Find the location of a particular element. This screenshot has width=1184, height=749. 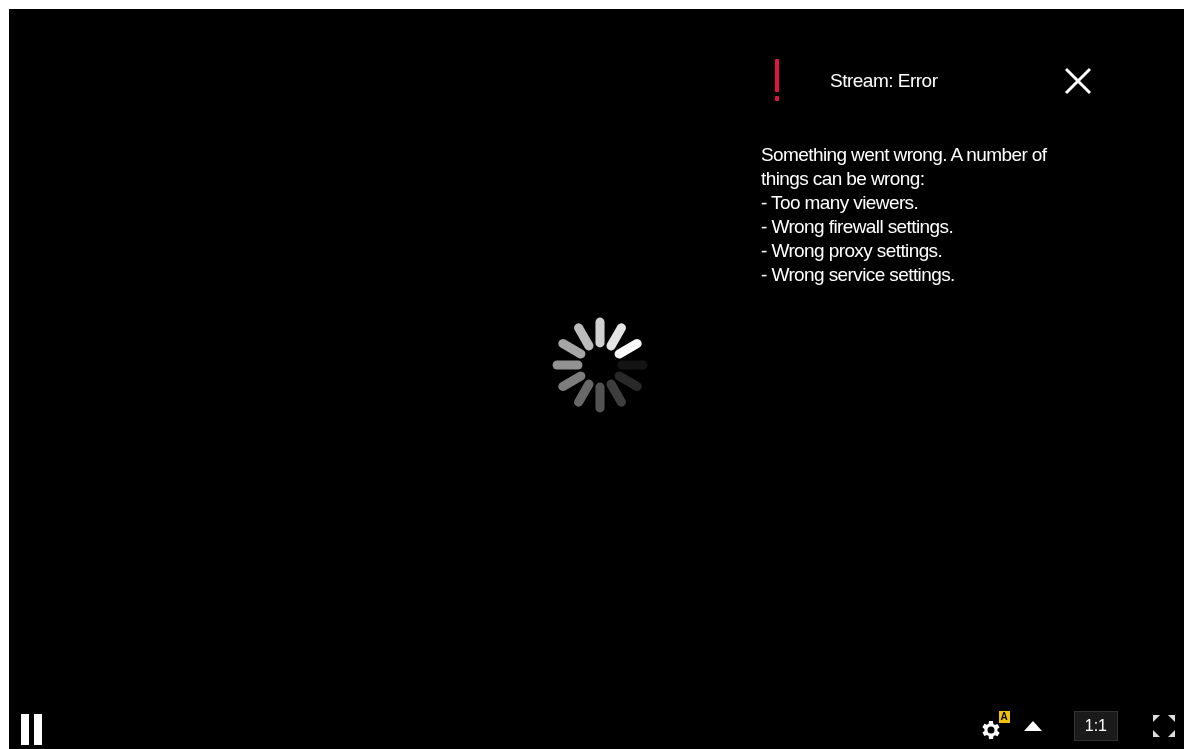

error-title: Stream: Error is located at coordinates (884, 81).